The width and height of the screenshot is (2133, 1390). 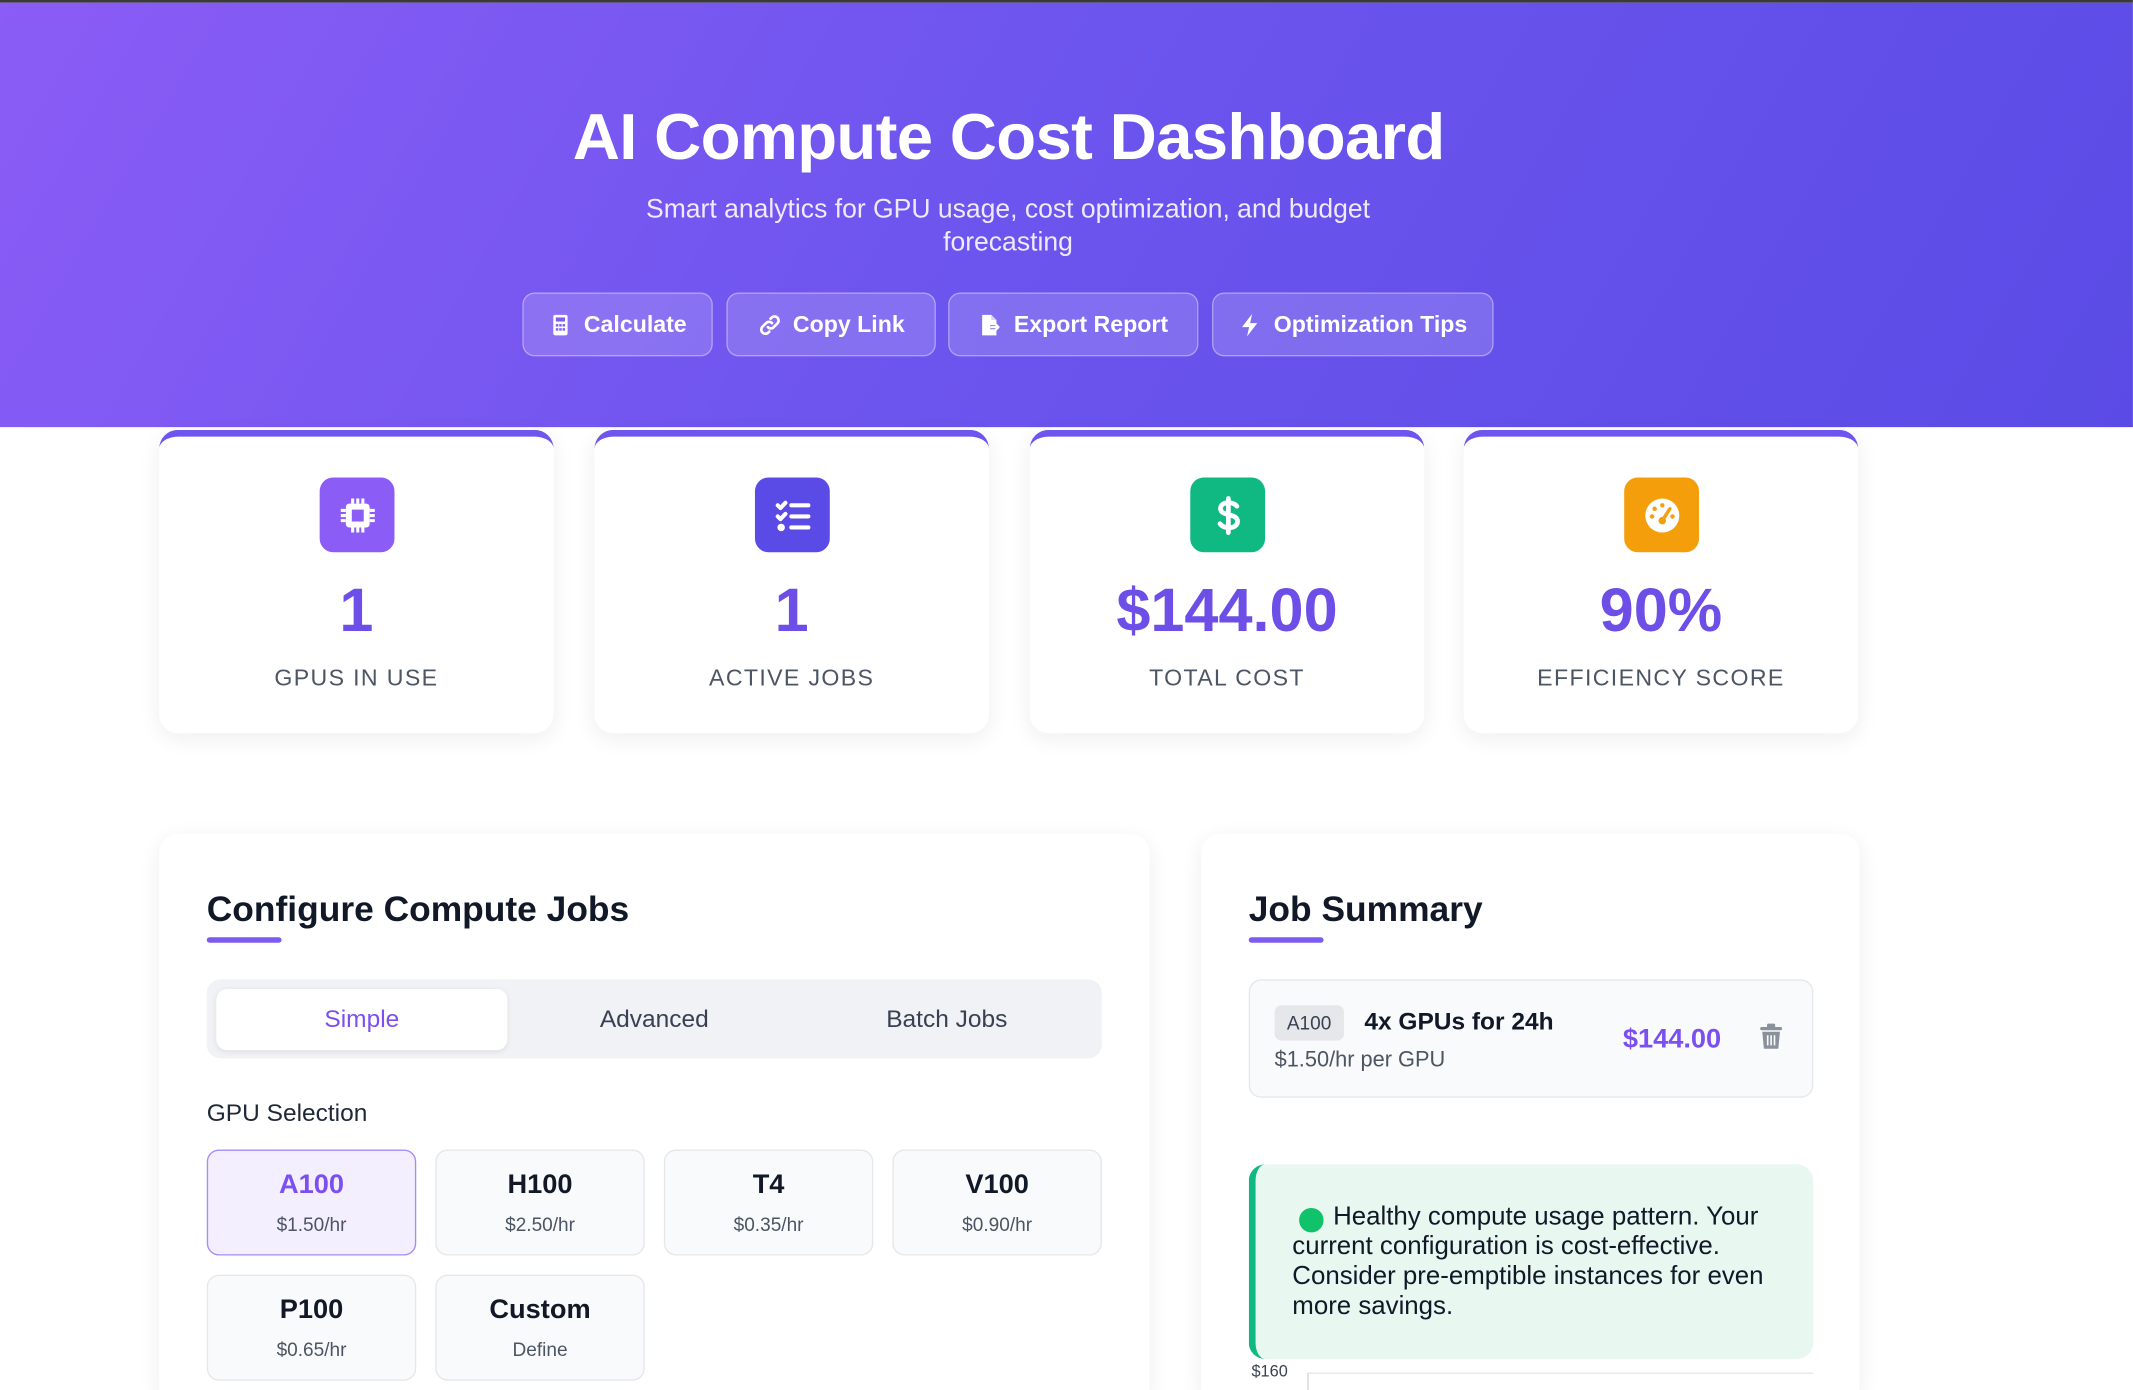 I want to click on job-cost: $144.00, so click(x=1672, y=1039).